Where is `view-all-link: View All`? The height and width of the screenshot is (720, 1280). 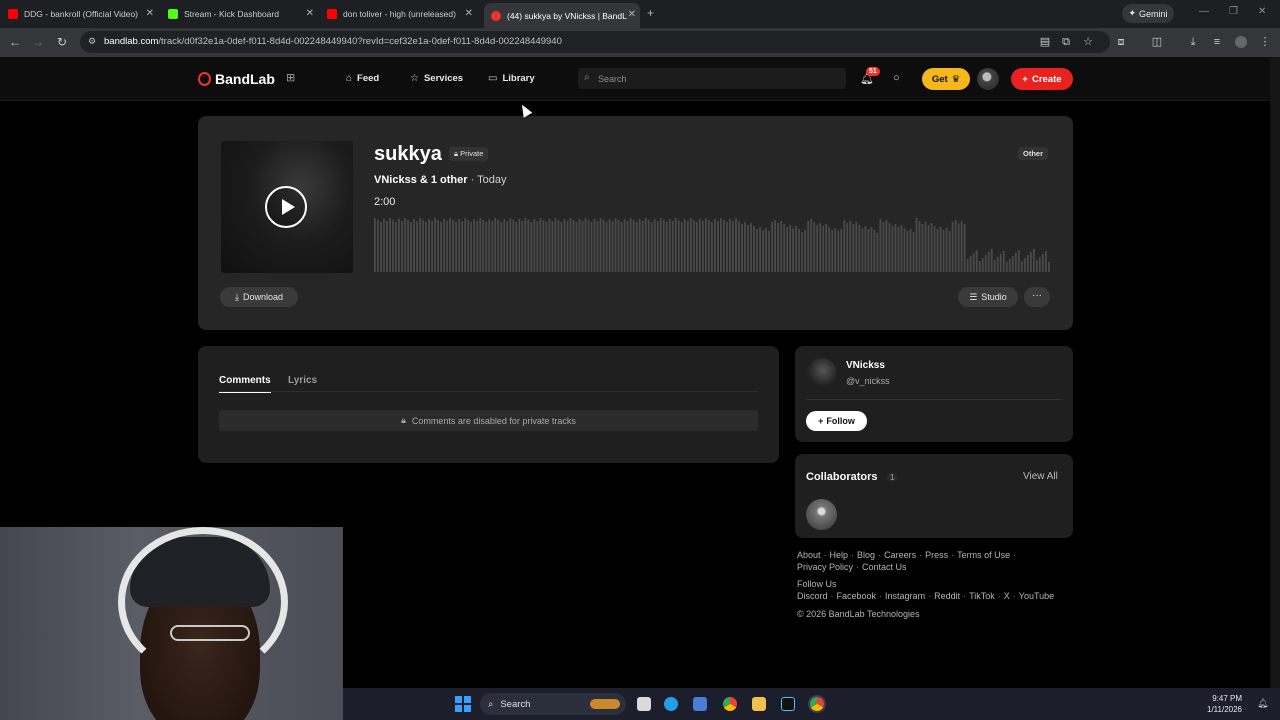 view-all-link: View All is located at coordinates (1040, 476).